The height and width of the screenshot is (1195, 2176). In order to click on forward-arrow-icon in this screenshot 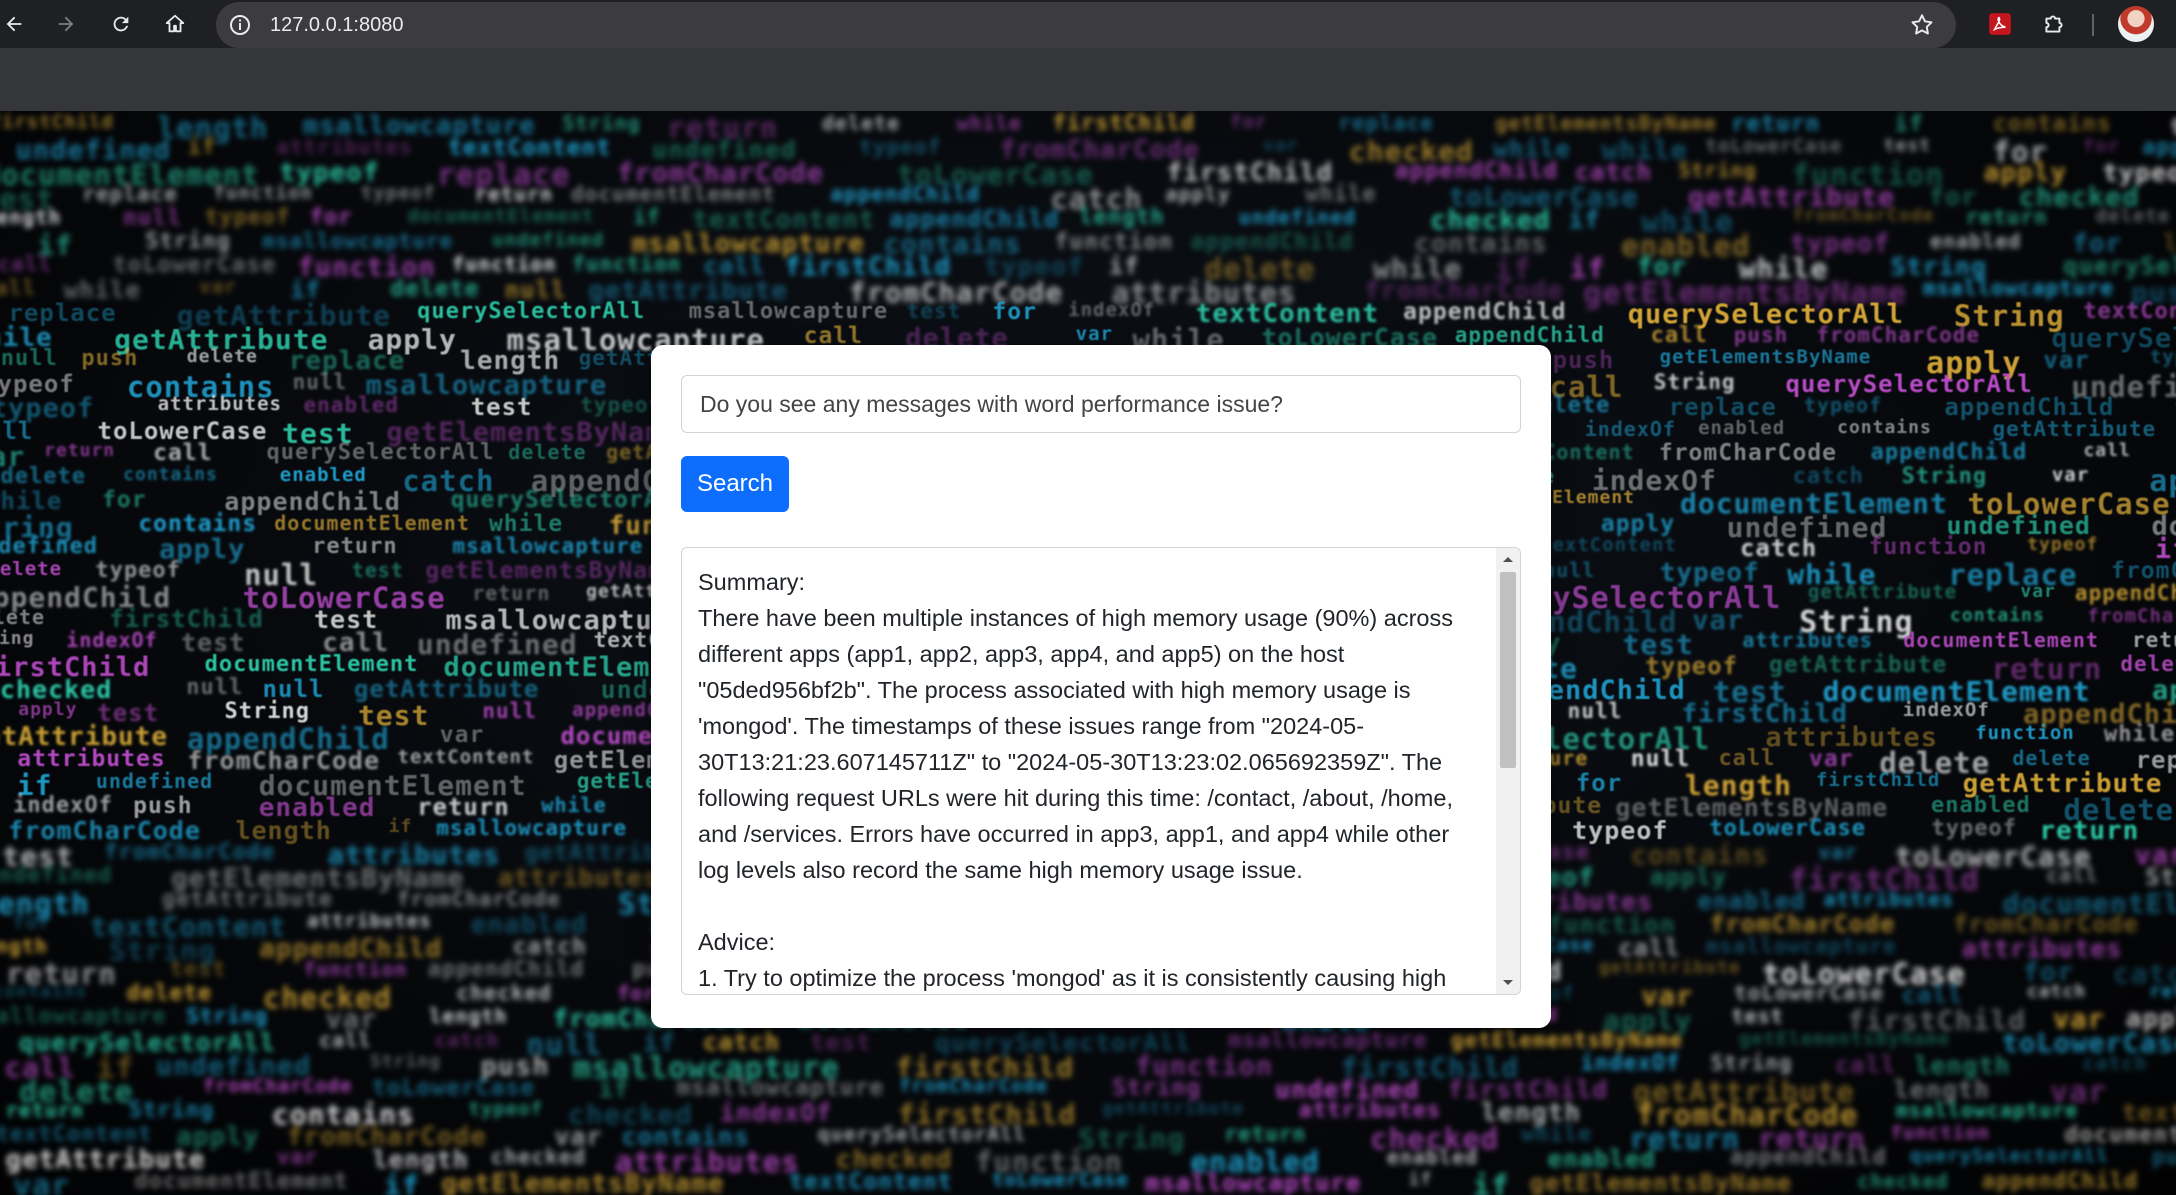, I will do `click(66, 24)`.